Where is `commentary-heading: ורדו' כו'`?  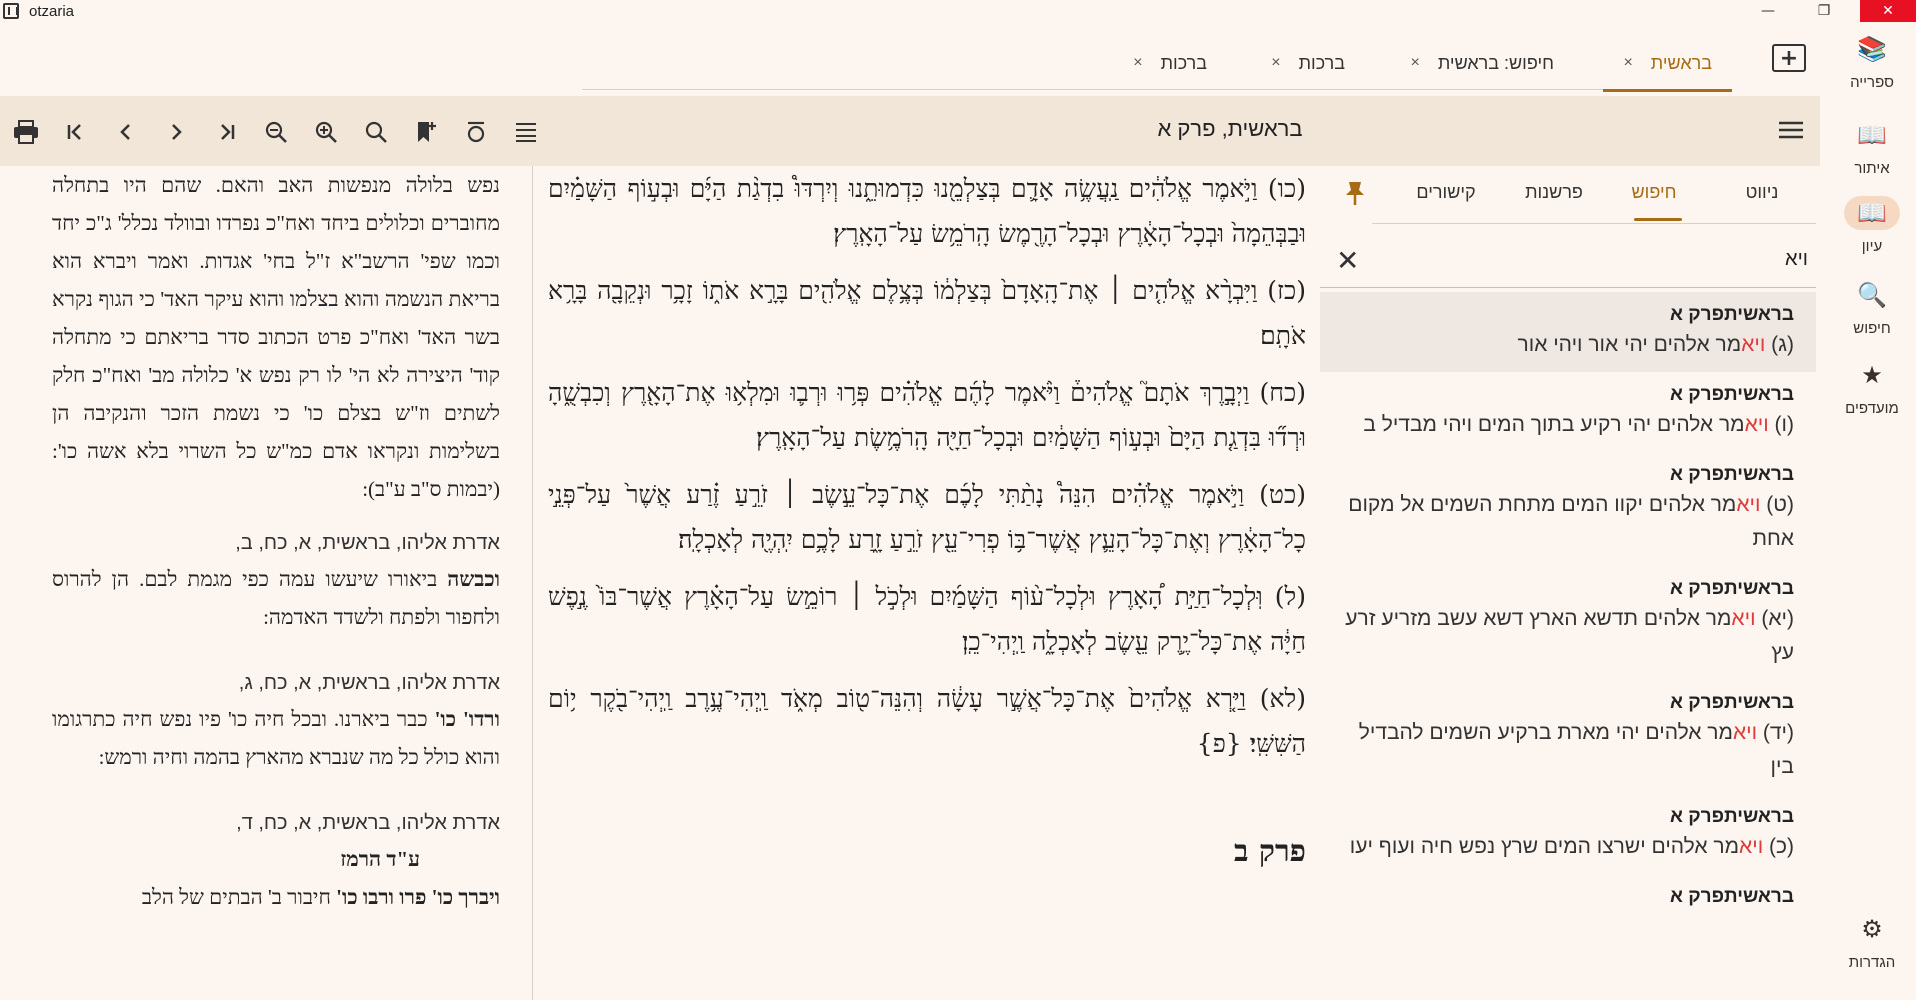 commentary-heading: ורדו' כו' is located at coordinates (467, 719).